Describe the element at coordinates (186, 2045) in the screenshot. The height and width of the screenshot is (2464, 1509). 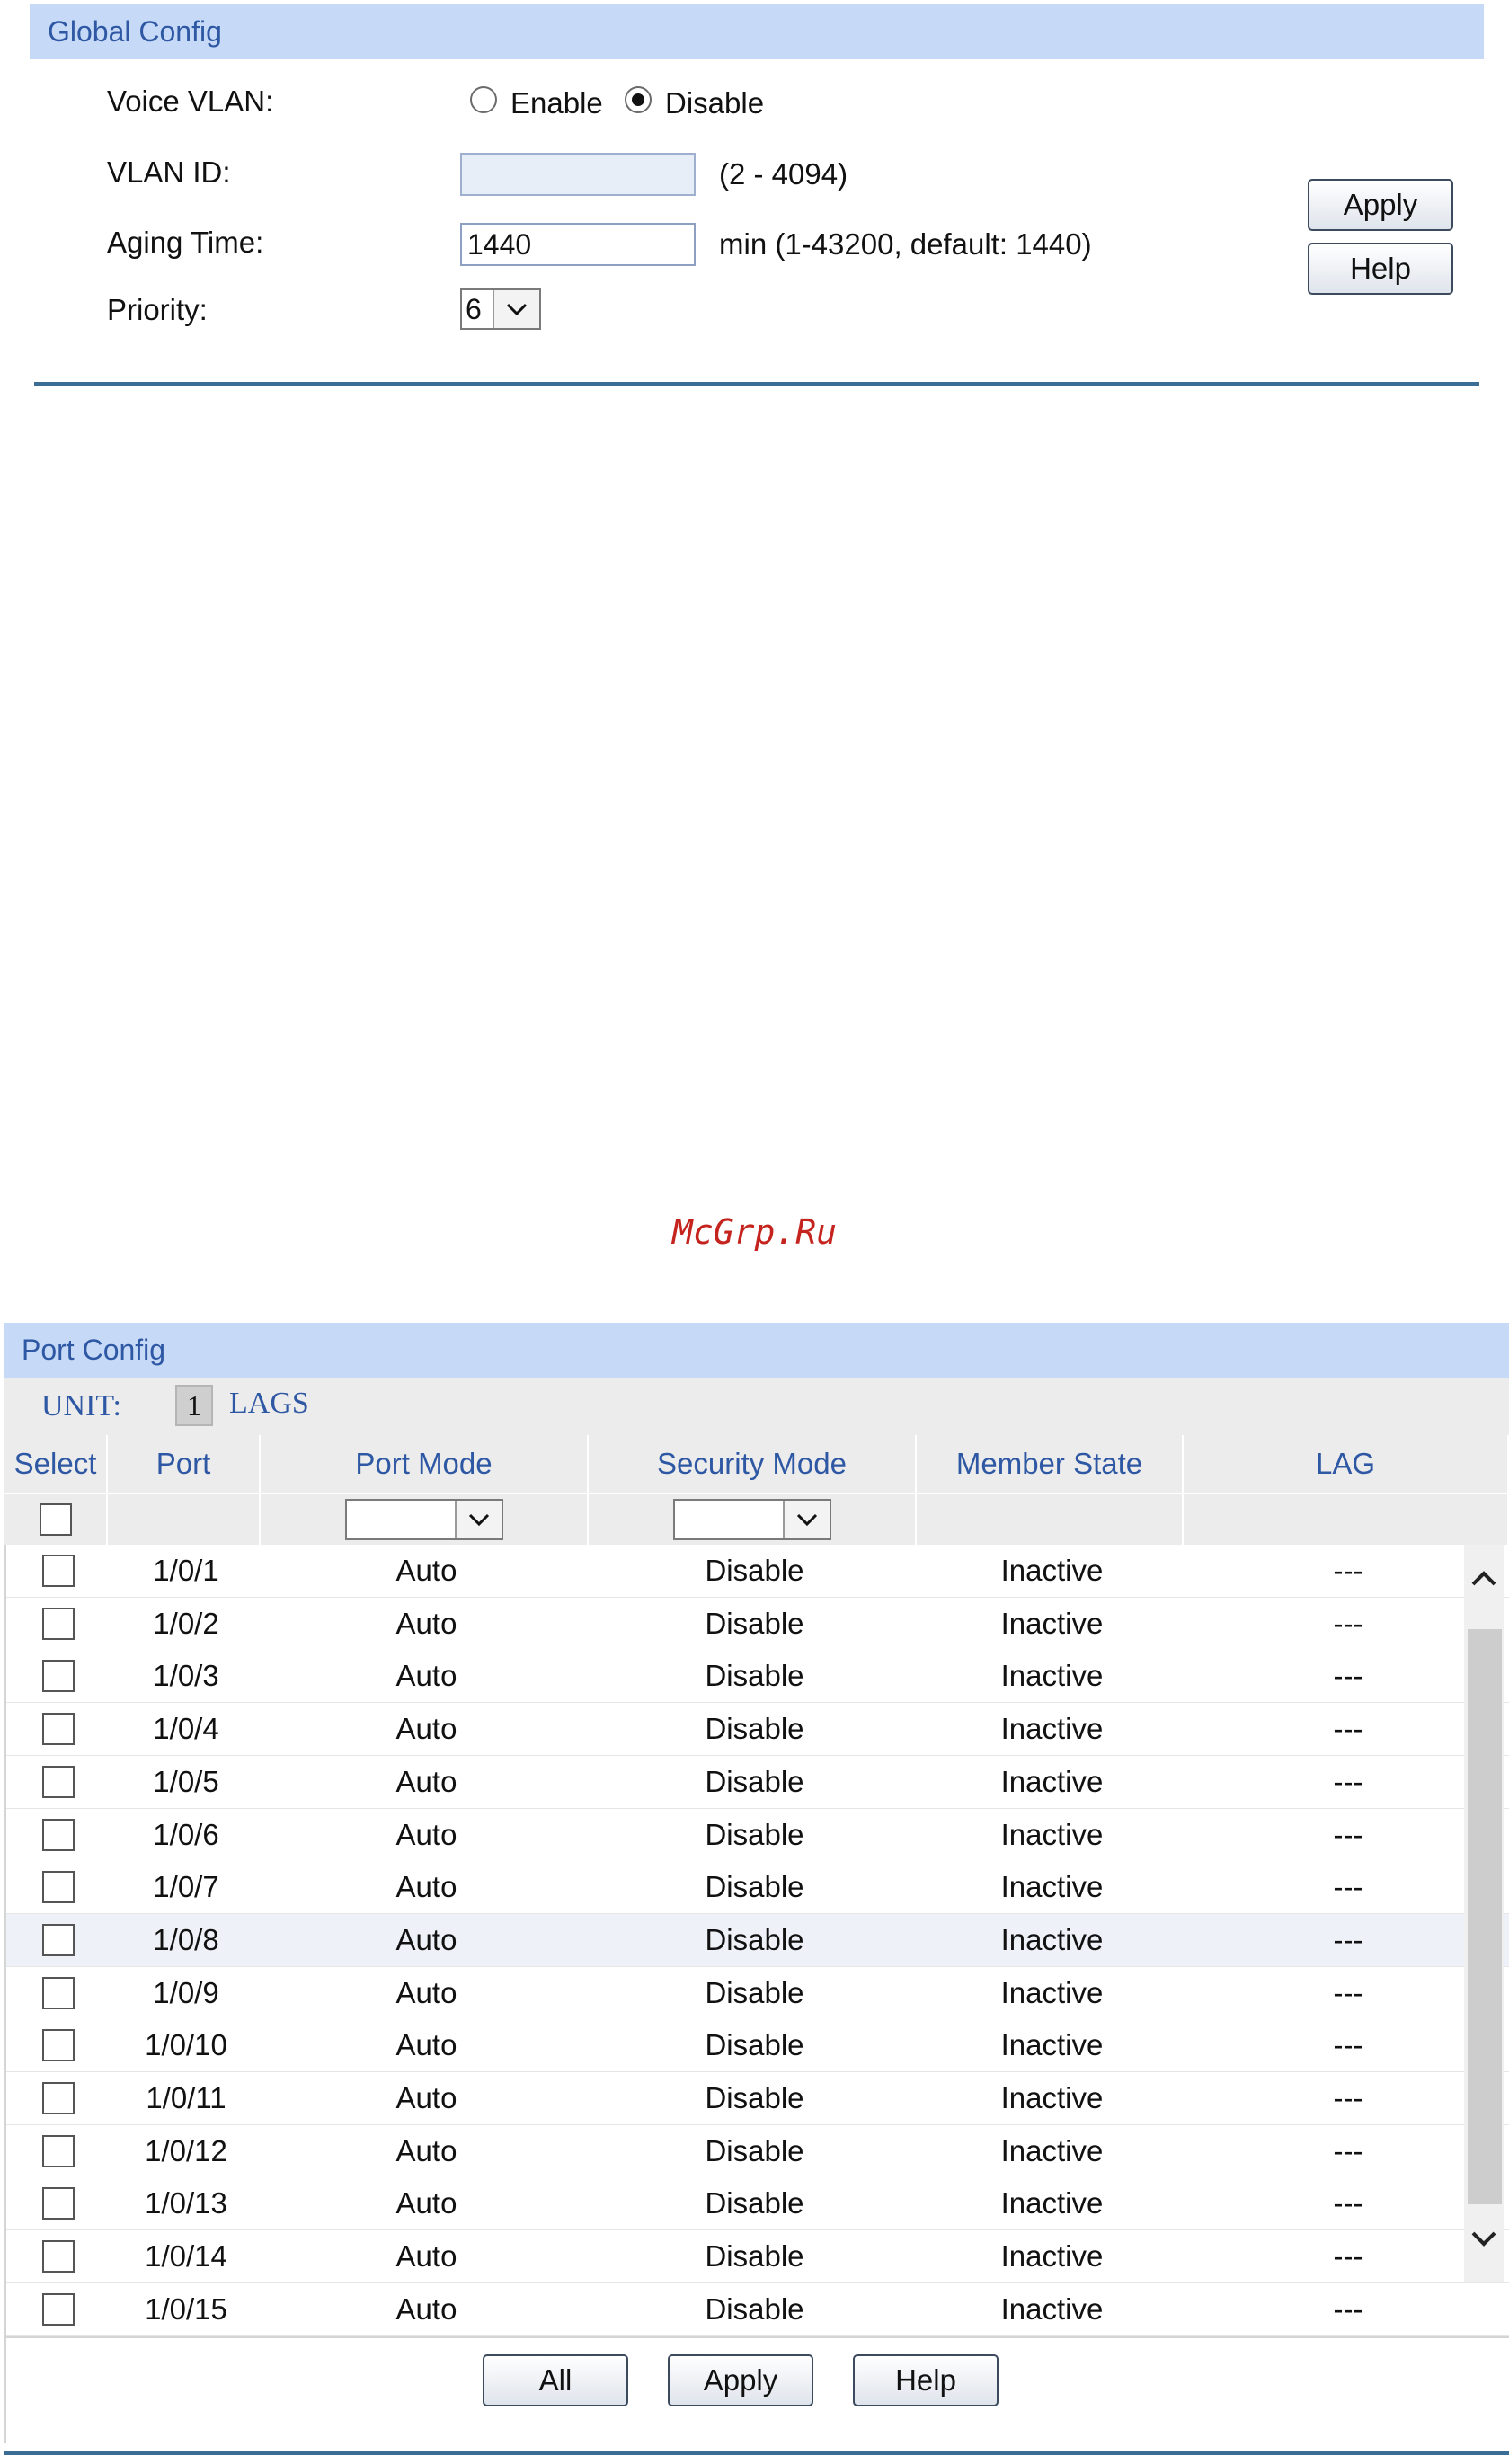
I see `port-cell: 1/0/10` at that location.